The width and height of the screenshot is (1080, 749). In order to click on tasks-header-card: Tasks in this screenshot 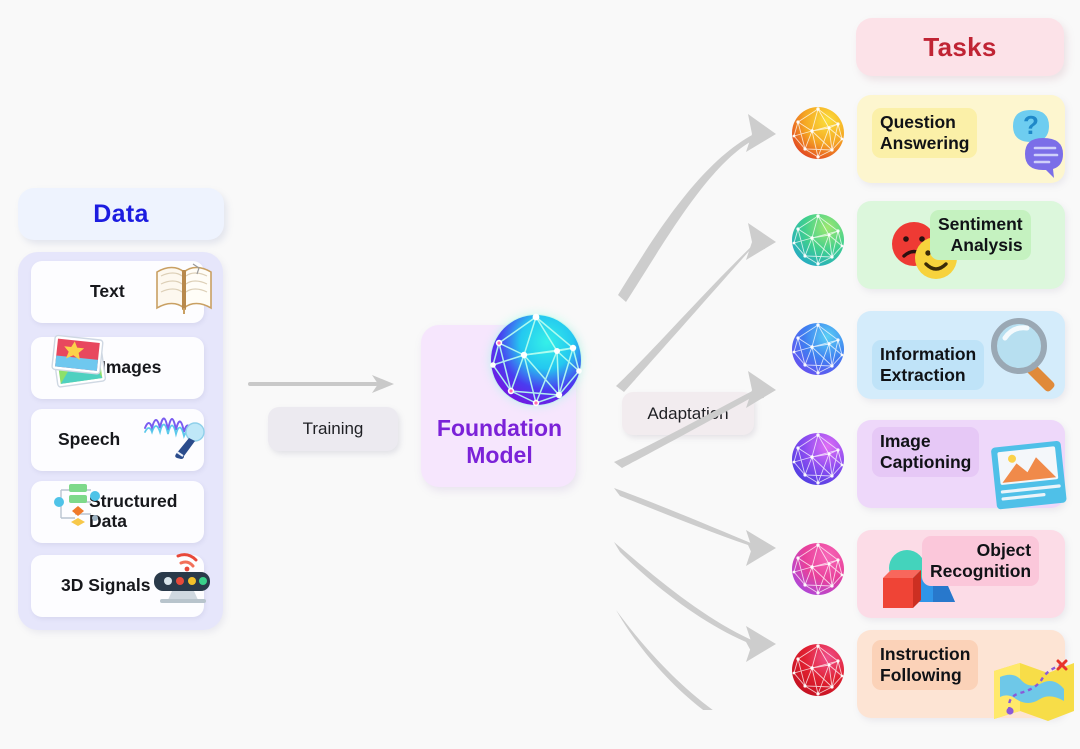, I will do `click(960, 47)`.